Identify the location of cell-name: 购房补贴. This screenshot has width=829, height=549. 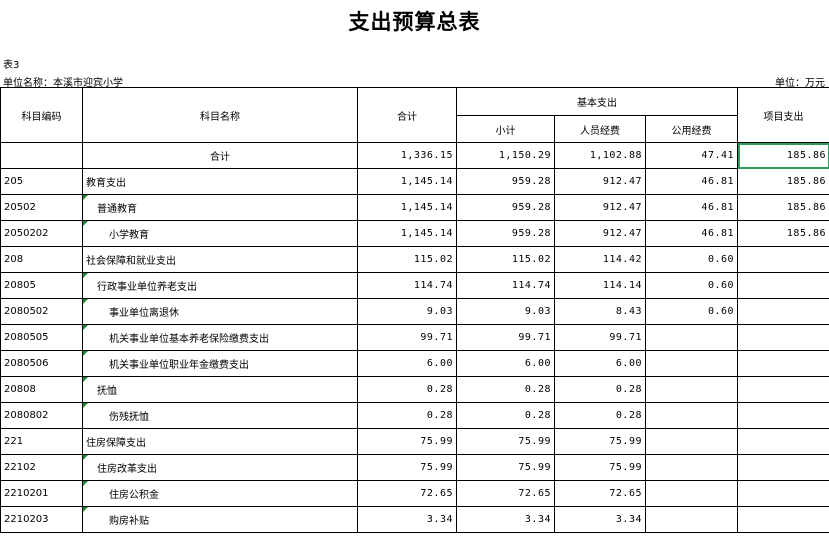
(220, 519).